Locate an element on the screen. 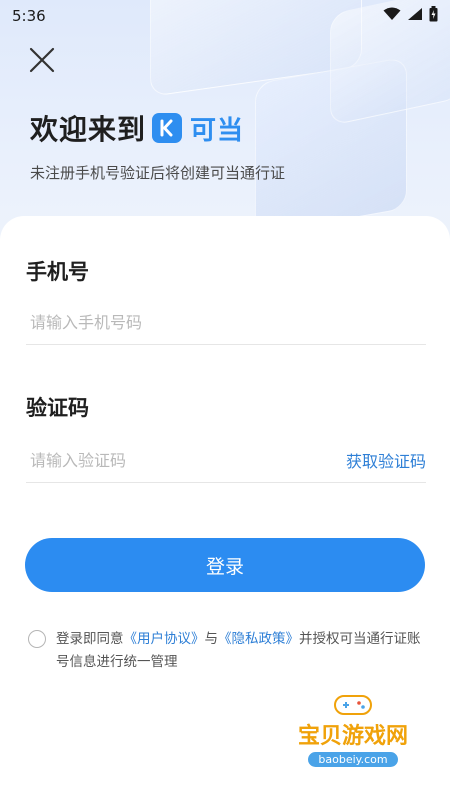  close-icon is located at coordinates (42, 62).